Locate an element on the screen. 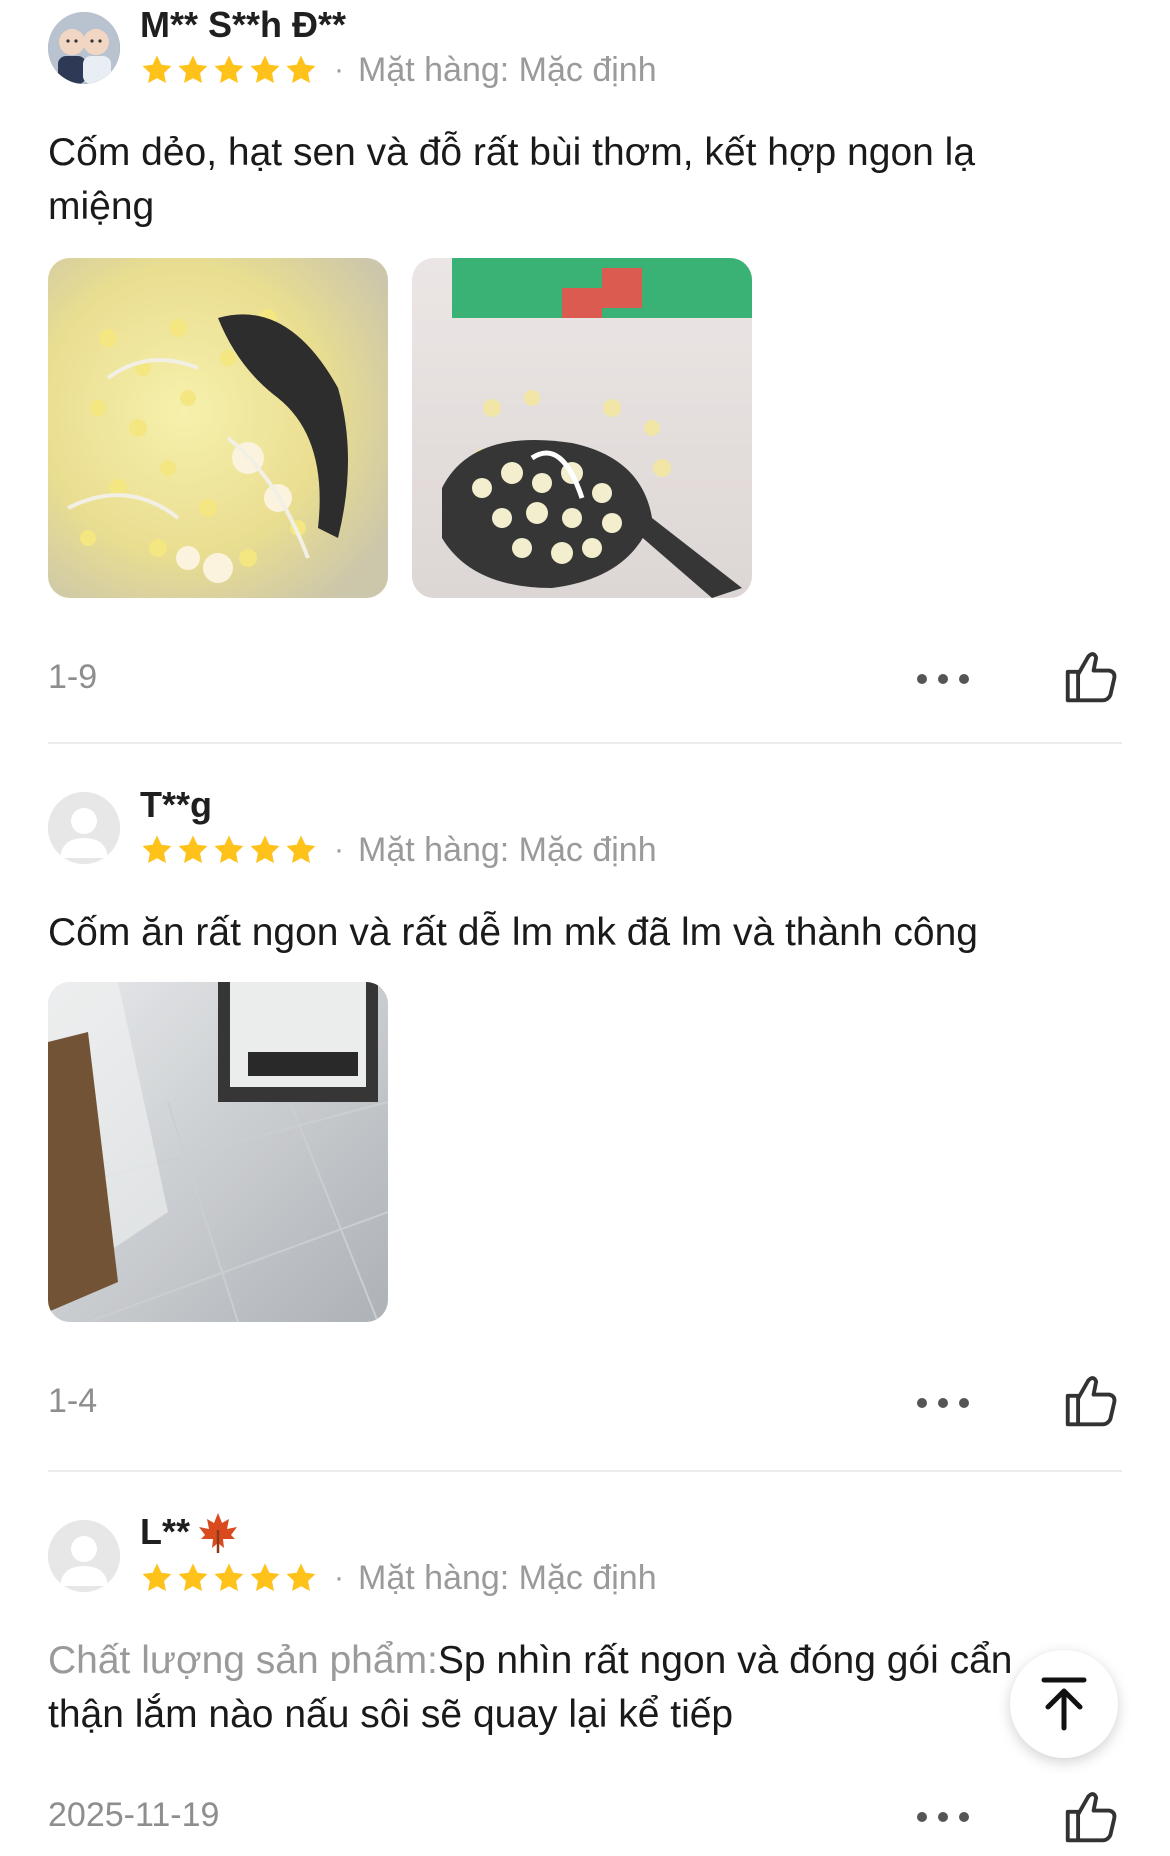 The width and height of the screenshot is (1170, 1856). food-photo-bag-spoon is located at coordinates (218, 428).